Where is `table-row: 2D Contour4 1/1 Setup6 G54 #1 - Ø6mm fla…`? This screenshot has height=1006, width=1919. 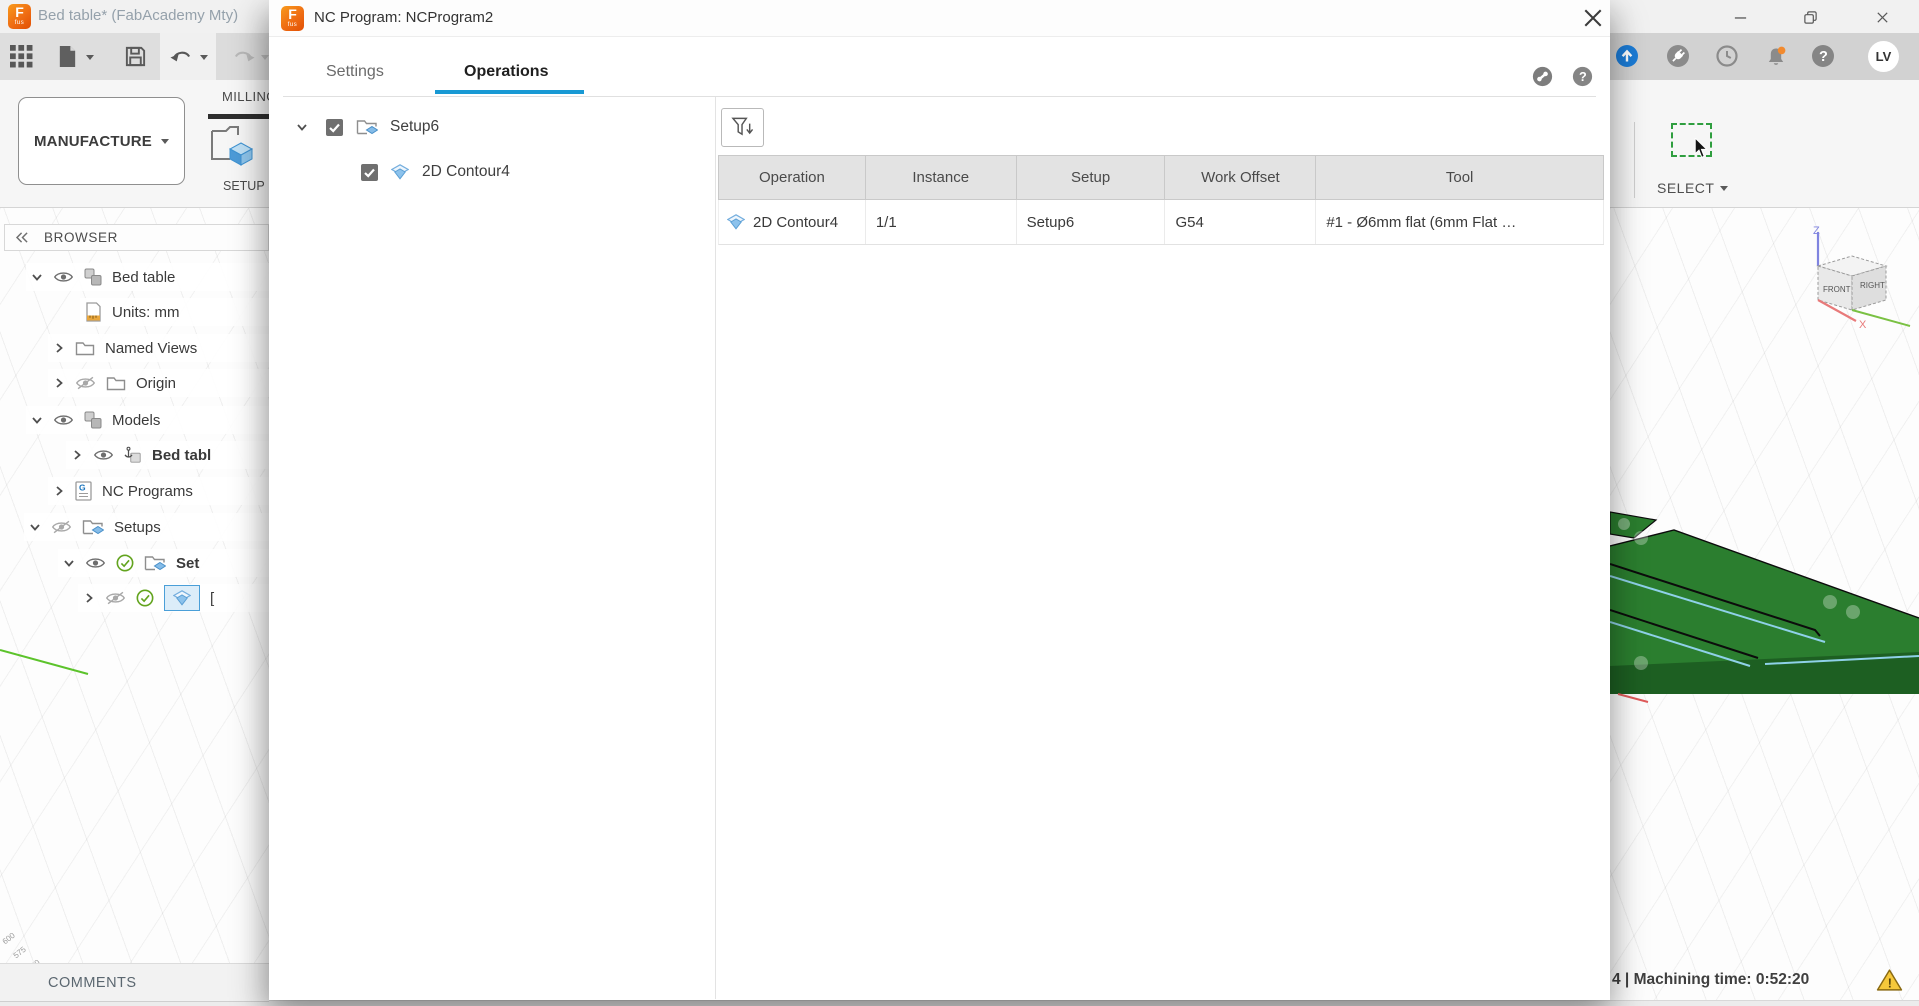
table-row: 2D Contour4 1/1 Setup6 G54 #1 - Ø6mm fla… is located at coordinates (1161, 222).